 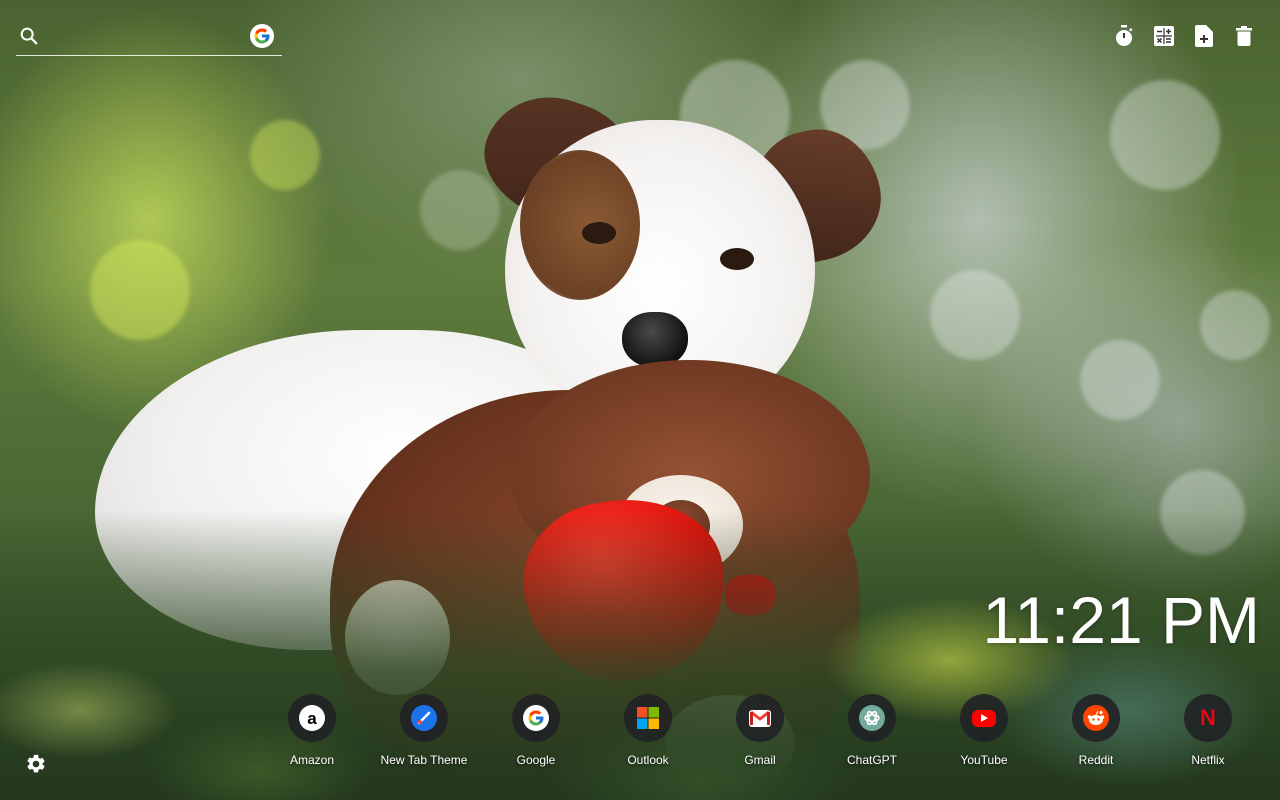 I want to click on shortcut-google: Google, so click(x=536, y=730).